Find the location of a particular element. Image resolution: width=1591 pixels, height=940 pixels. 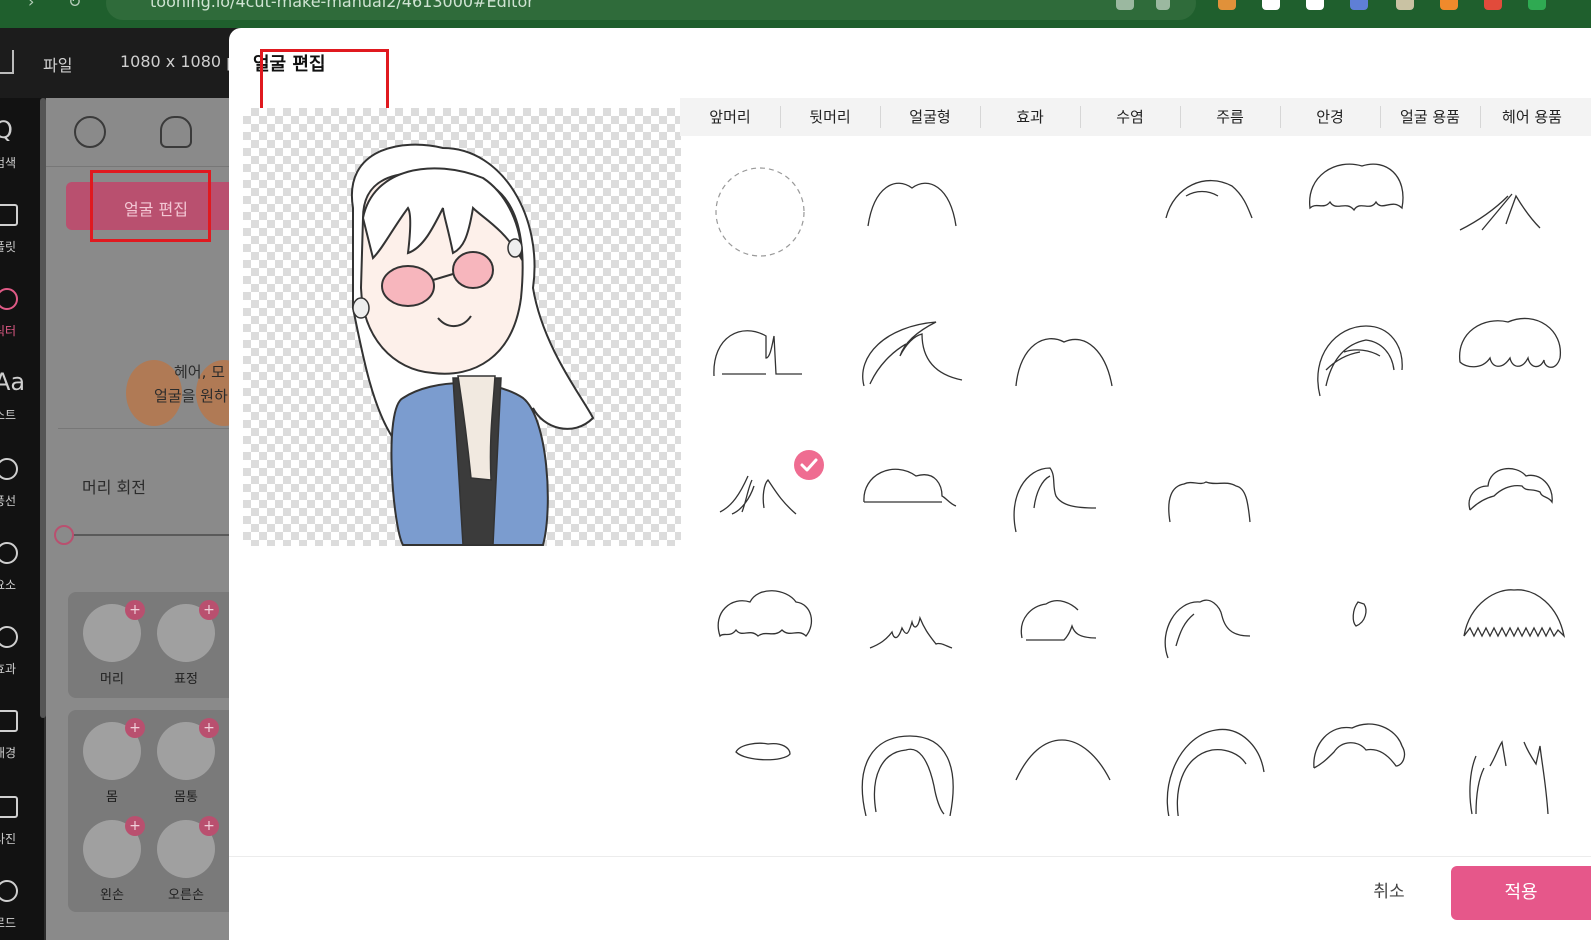

rail-item-element: 요소 is located at coordinates (22, 569).